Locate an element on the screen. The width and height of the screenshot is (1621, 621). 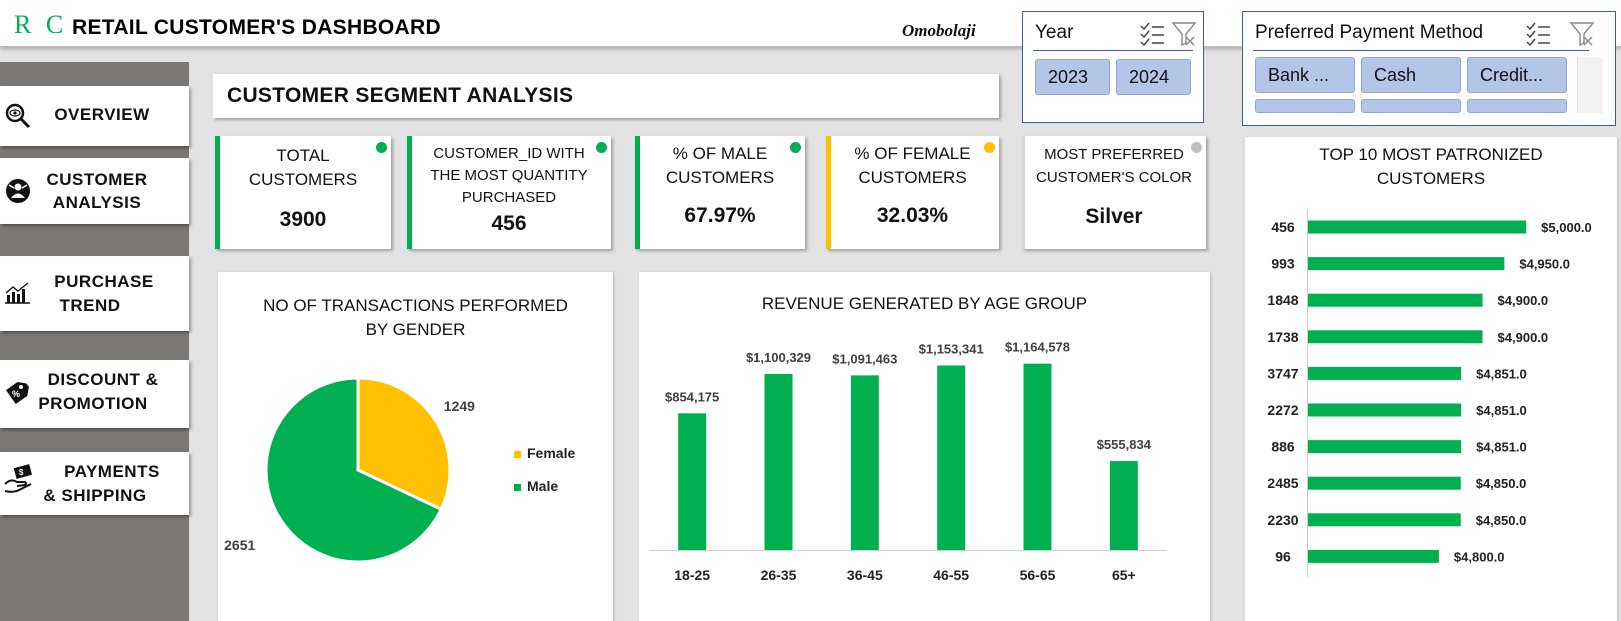
nav-overview: OVERVIEW is located at coordinates (94, 116).